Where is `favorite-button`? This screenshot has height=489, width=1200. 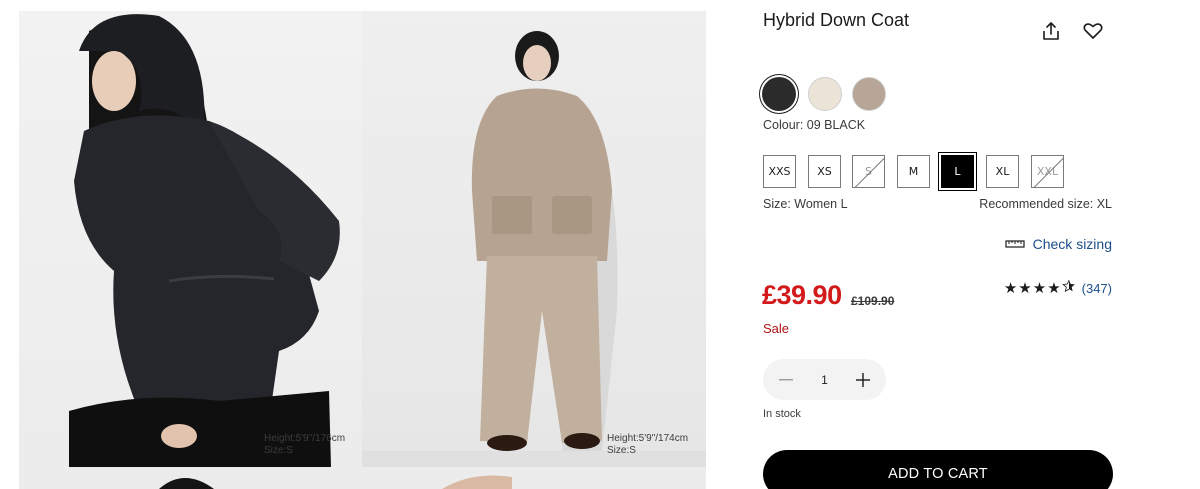 favorite-button is located at coordinates (1093, 31).